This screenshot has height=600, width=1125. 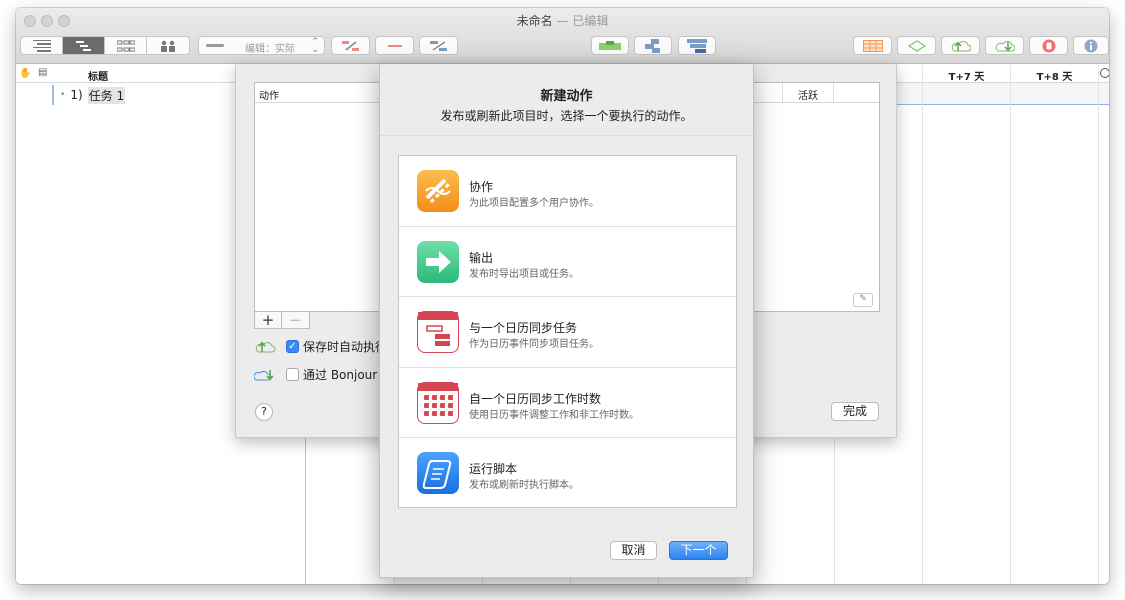 I want to click on info-icon, so click(x=1091, y=45).